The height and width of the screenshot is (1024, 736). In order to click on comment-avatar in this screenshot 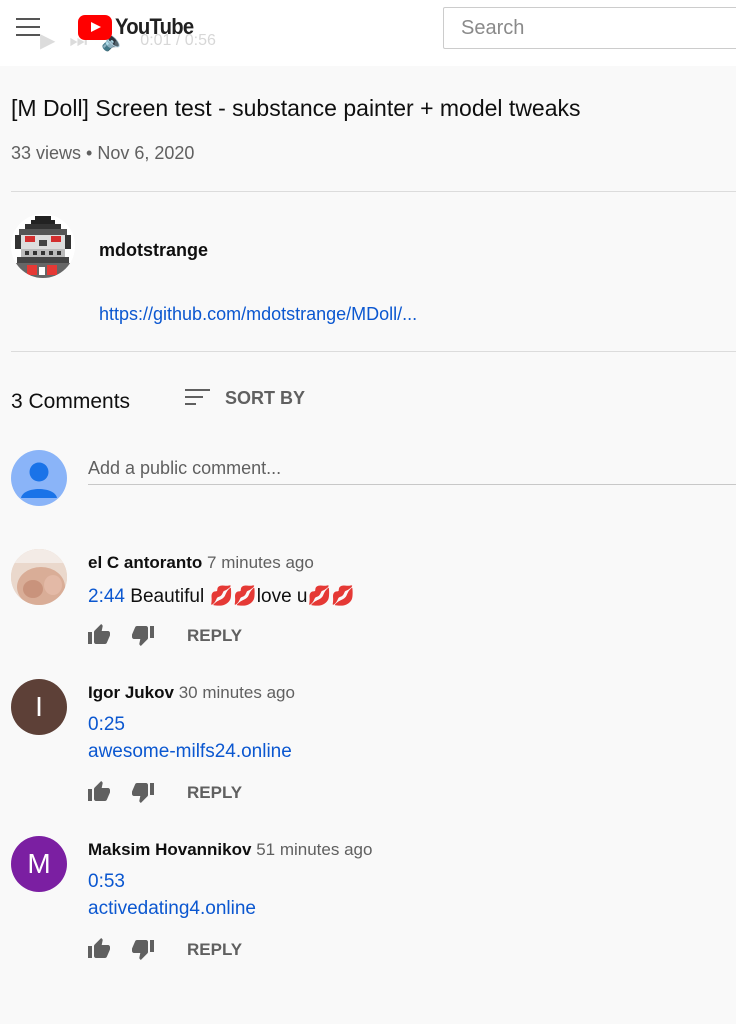, I will do `click(39, 577)`.